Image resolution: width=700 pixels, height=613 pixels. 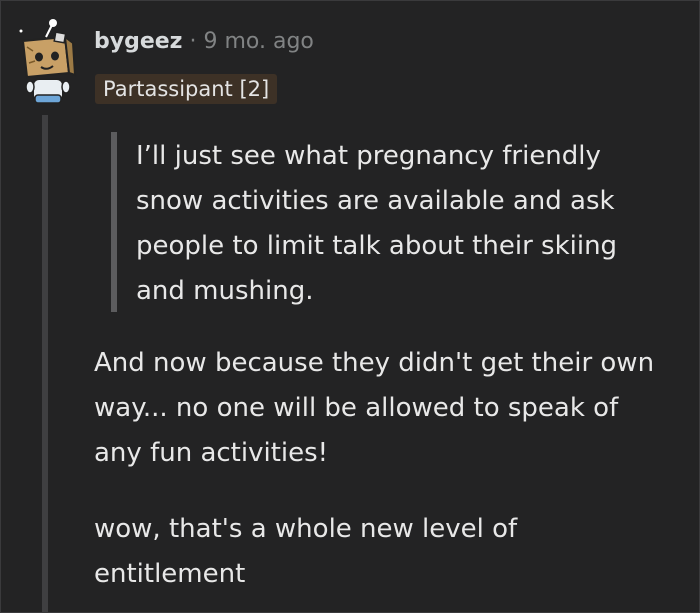 What do you see at coordinates (258, 41) in the screenshot?
I see `comment-timestamp: 9 mo. ago` at bounding box center [258, 41].